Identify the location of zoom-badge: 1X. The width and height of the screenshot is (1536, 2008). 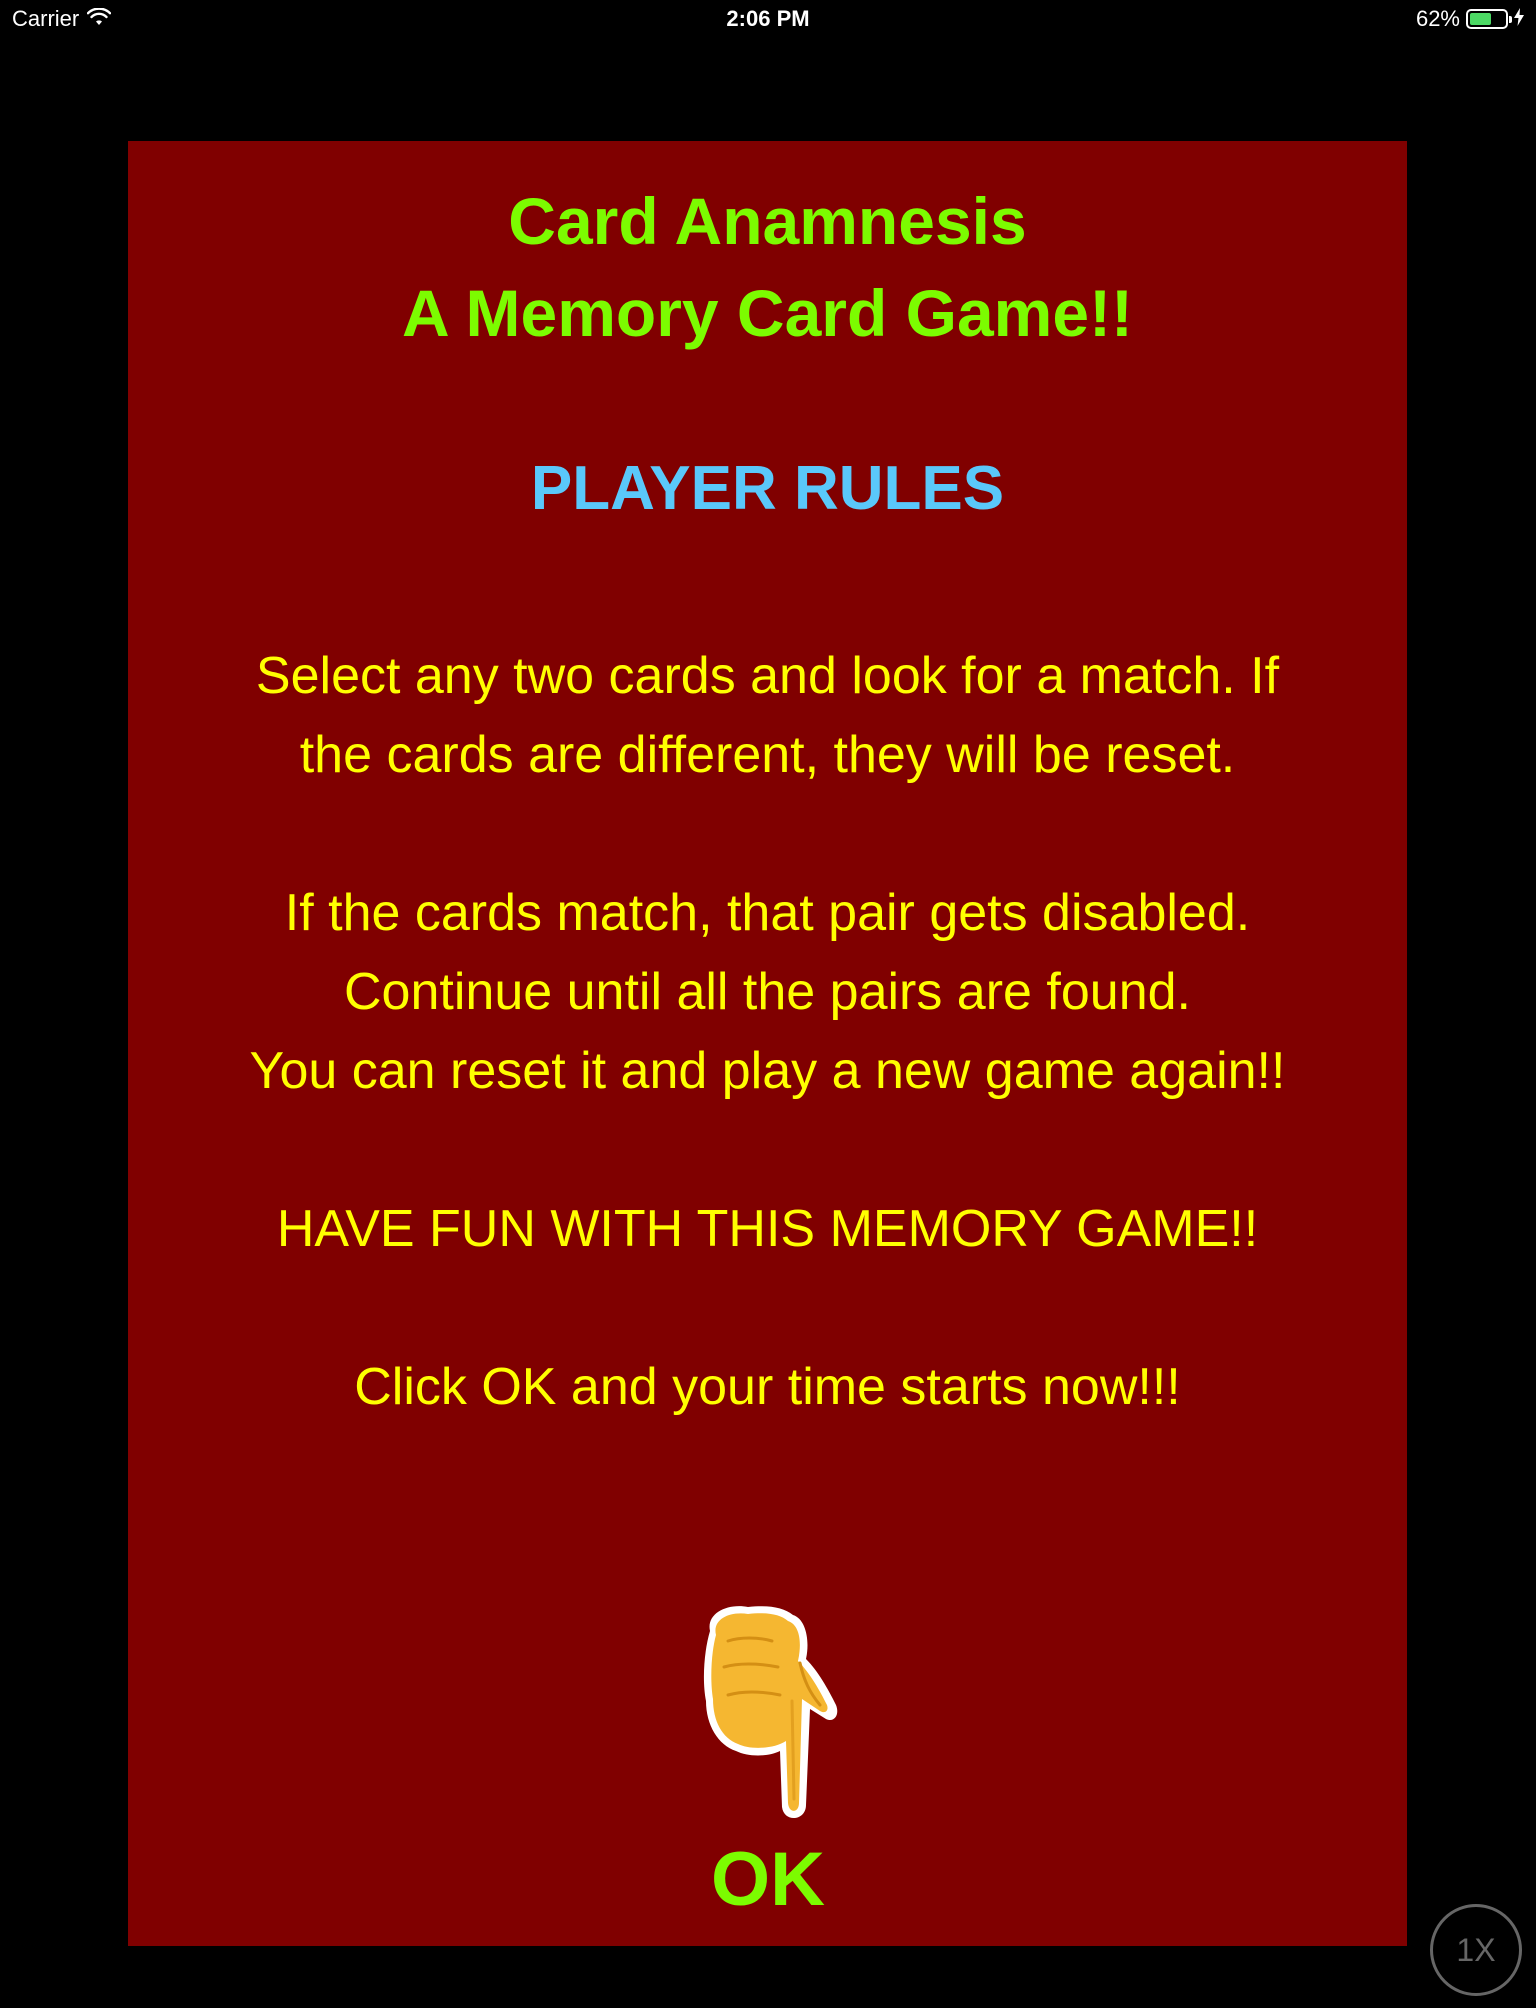
(1476, 1950).